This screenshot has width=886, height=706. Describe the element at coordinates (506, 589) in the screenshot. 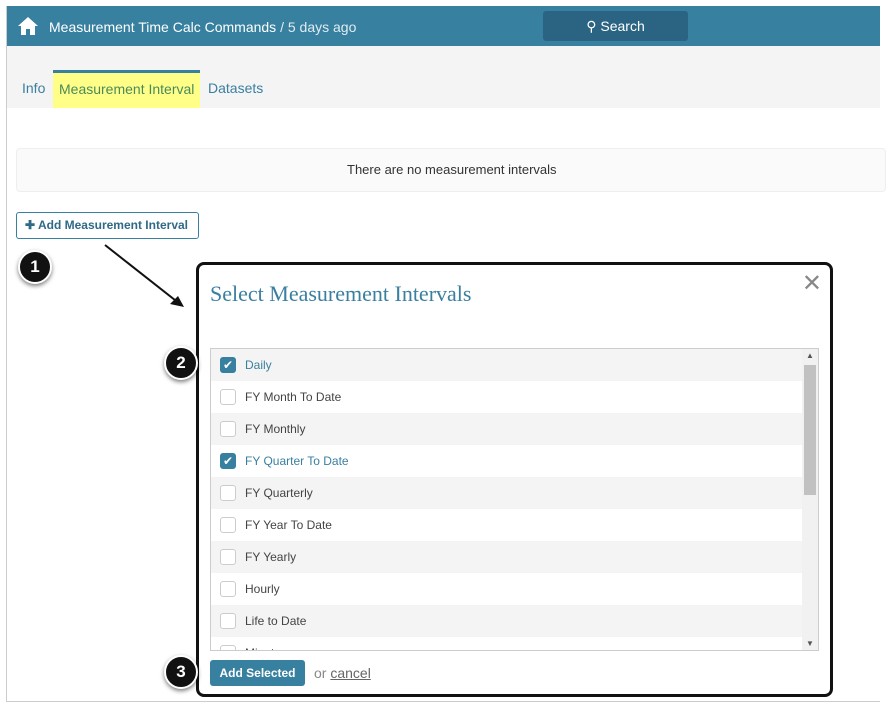

I see `interval-option: Hourly` at that location.